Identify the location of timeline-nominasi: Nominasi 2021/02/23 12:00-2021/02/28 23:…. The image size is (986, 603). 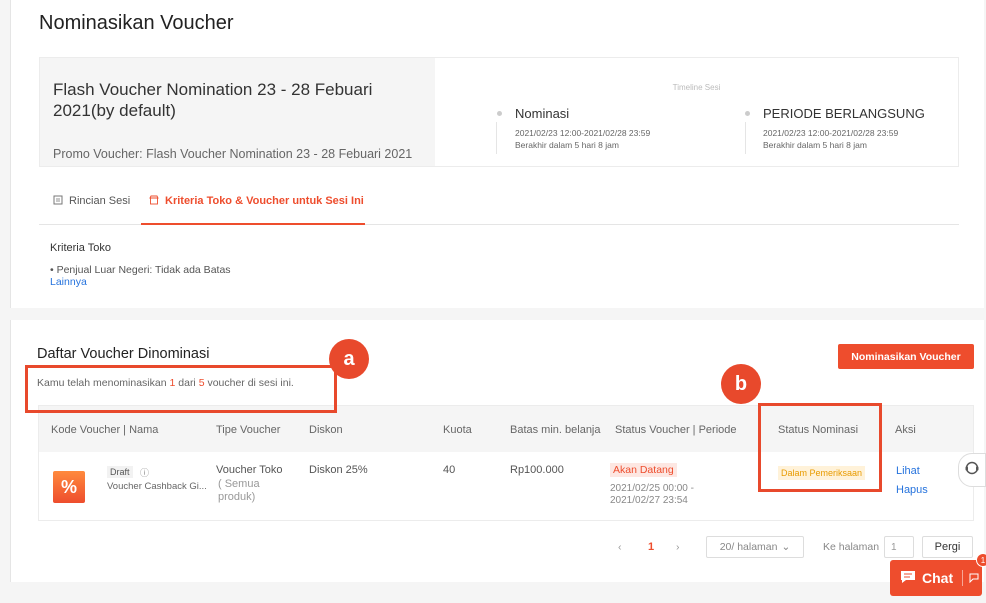
(574, 128).